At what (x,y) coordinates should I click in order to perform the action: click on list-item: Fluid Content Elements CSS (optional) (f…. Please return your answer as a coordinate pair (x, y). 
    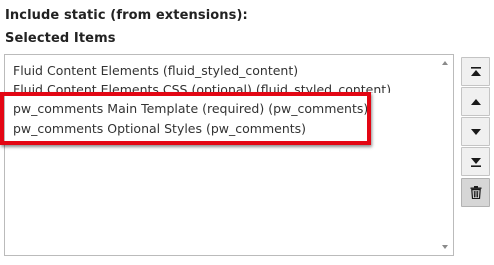
    Looking at the image, I should click on (202, 87).